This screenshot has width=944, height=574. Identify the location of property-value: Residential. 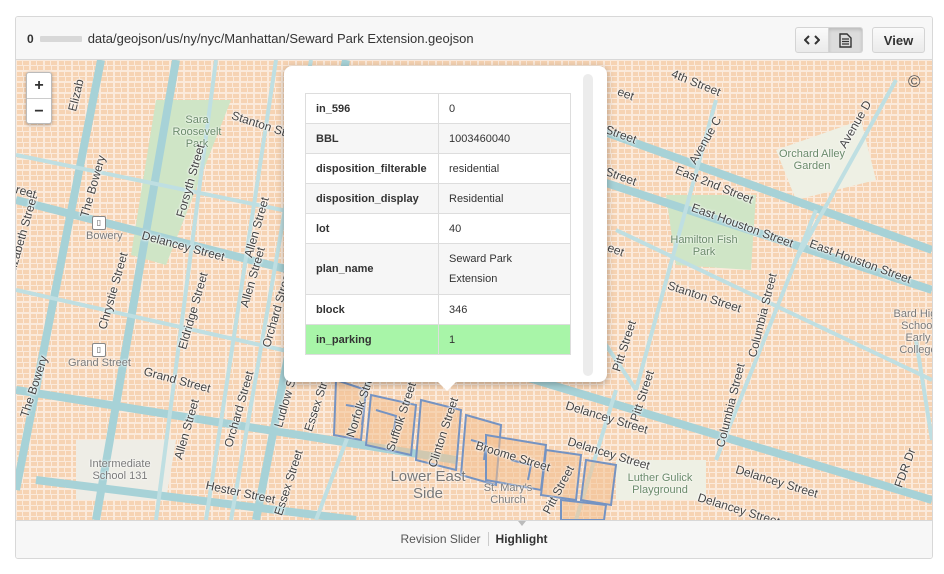
(504, 198).